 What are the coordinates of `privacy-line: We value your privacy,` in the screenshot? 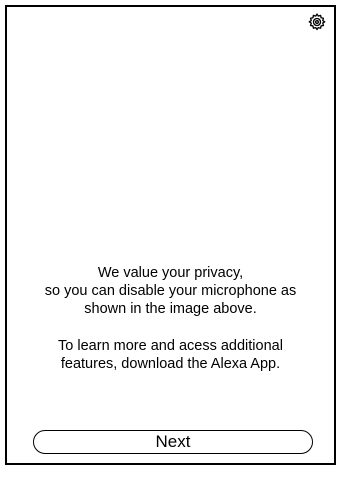 It's located at (170, 273).